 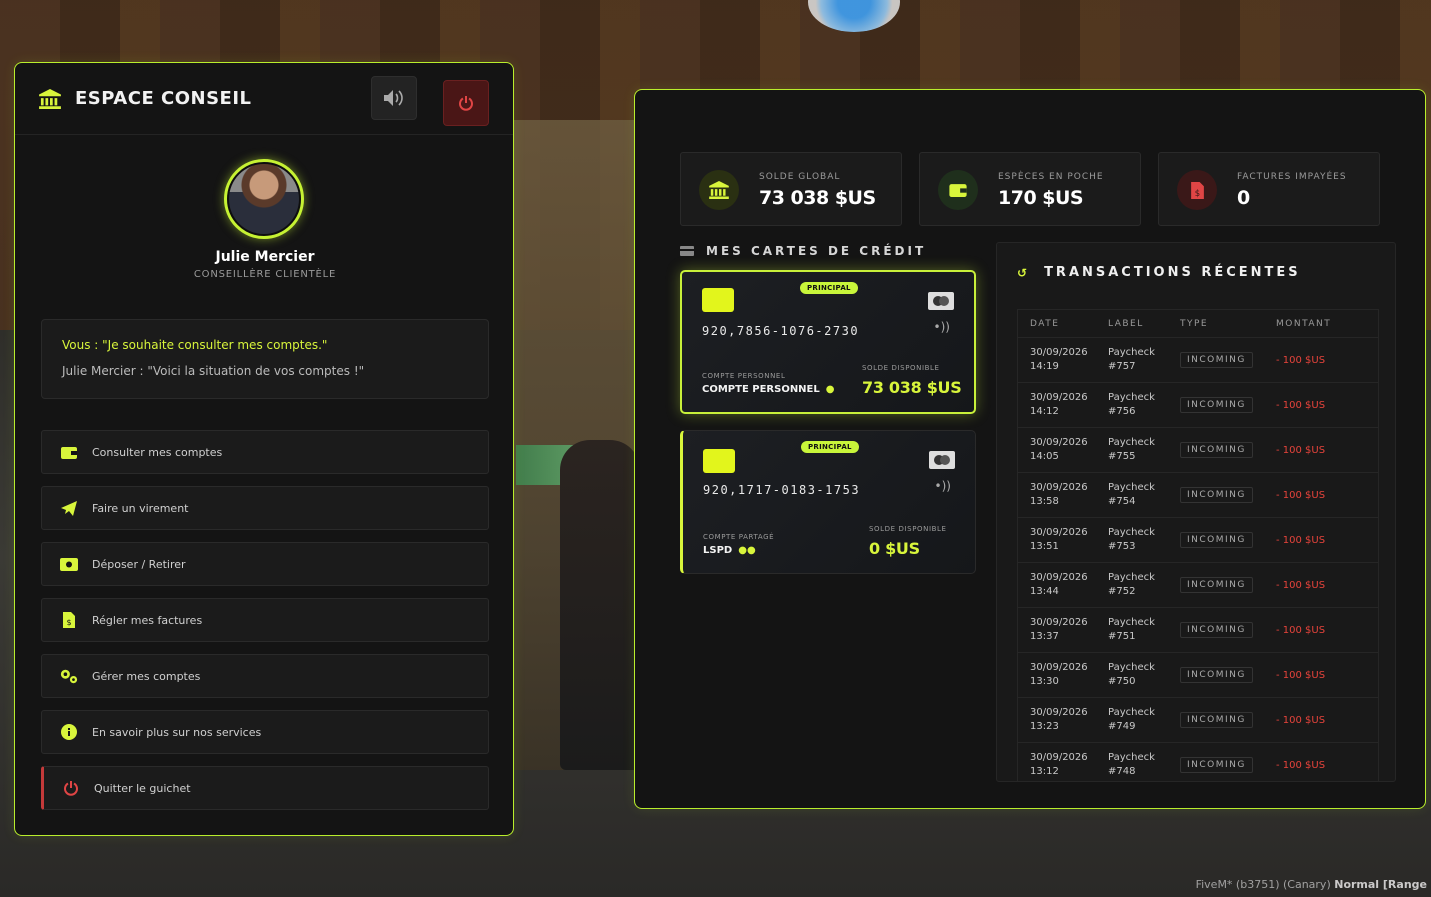 What do you see at coordinates (265, 788) in the screenshot?
I see `menu-quit: Quitter le guichet` at bounding box center [265, 788].